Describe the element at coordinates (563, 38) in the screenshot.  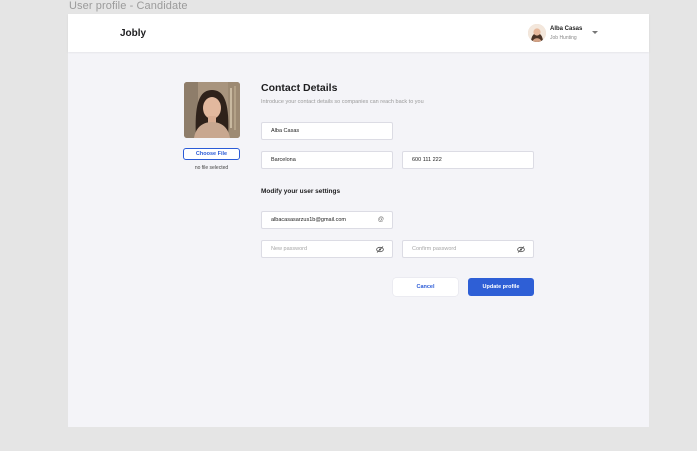
I see `user-status: Job Hunting` at that location.